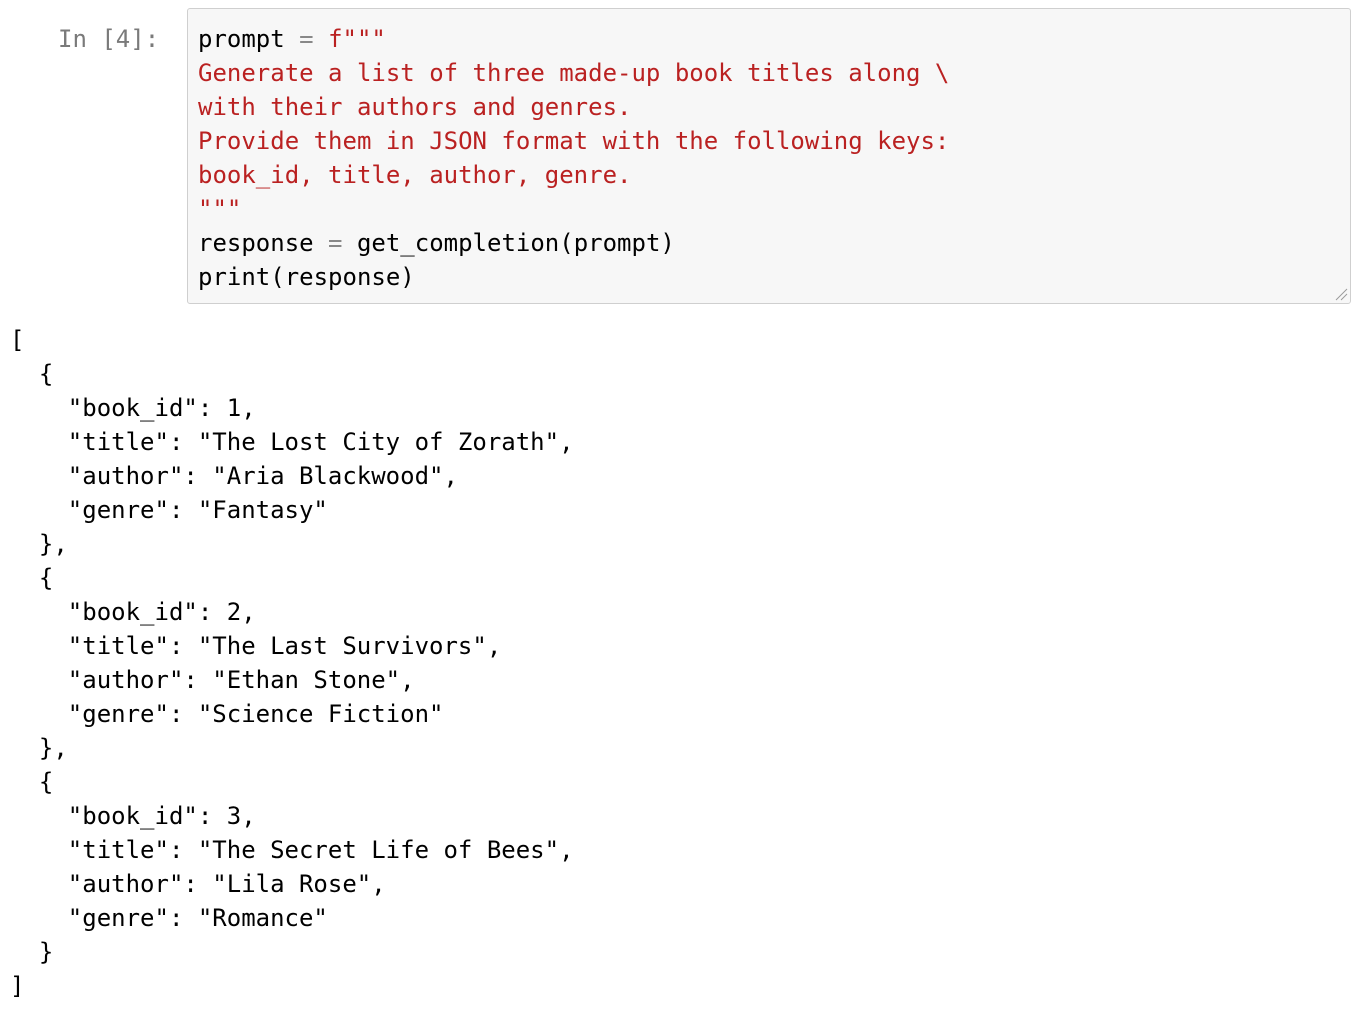  What do you see at coordinates (17, 986) in the screenshot?
I see `output-line: ]` at bounding box center [17, 986].